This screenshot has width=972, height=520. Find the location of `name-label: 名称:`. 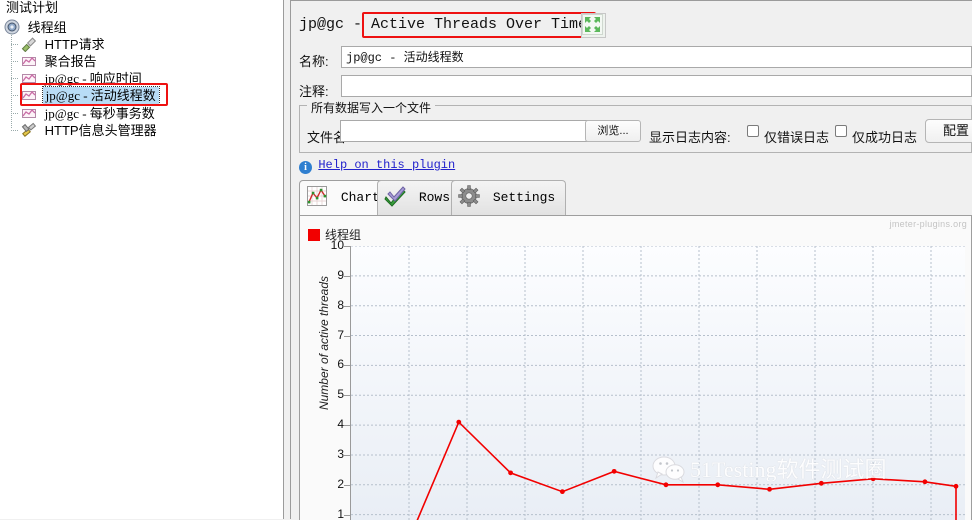

name-label: 名称: is located at coordinates (314, 61).